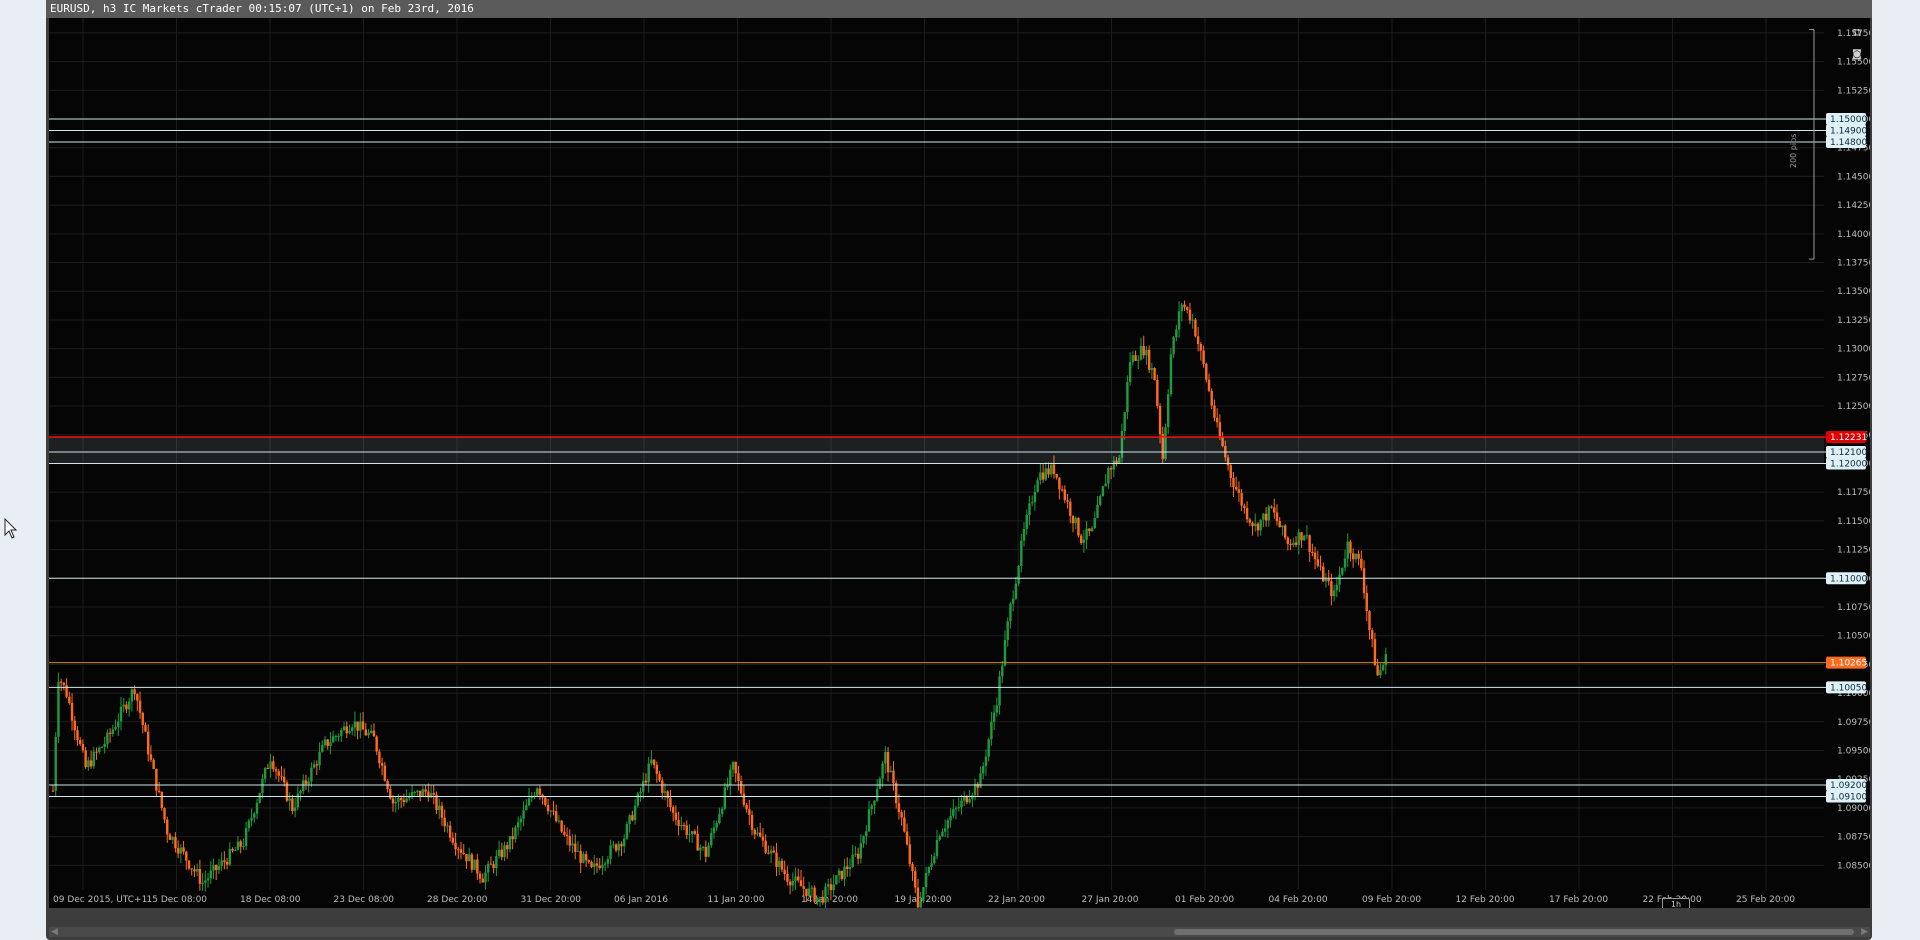 The image size is (1920, 940). Describe the element at coordinates (1857, 33) in the screenshot. I see `detach-icon: ⧉` at that location.